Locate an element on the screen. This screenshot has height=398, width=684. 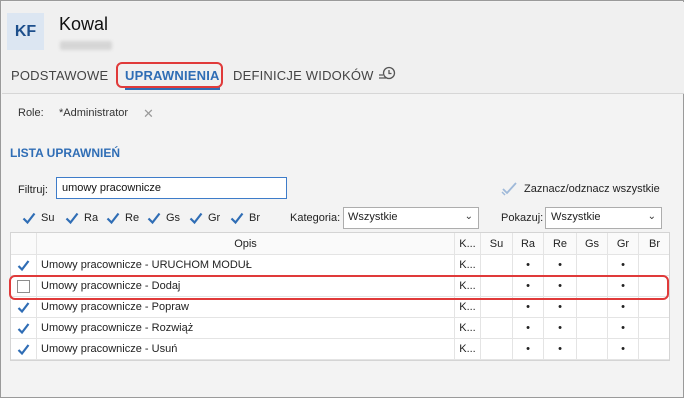
column-header-su: Su is located at coordinates (497, 243).